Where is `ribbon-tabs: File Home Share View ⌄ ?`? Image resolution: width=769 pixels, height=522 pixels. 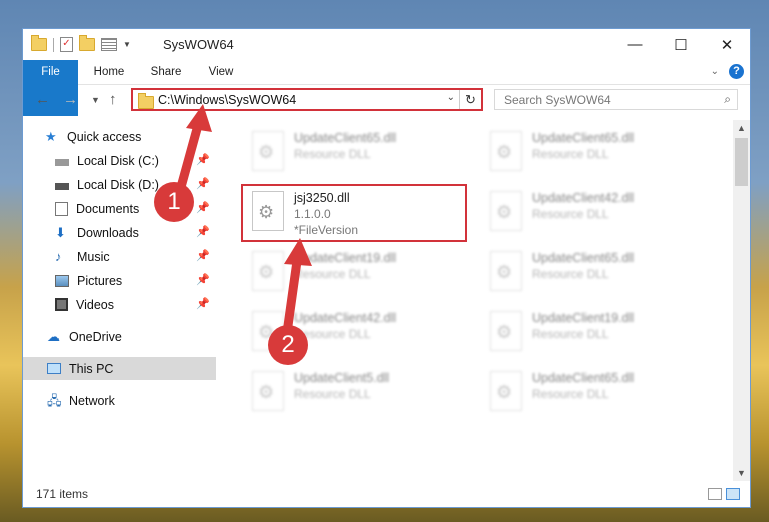
ribbon-tabs: File Home Share View ⌄ ? is located at coordinates (386, 88).